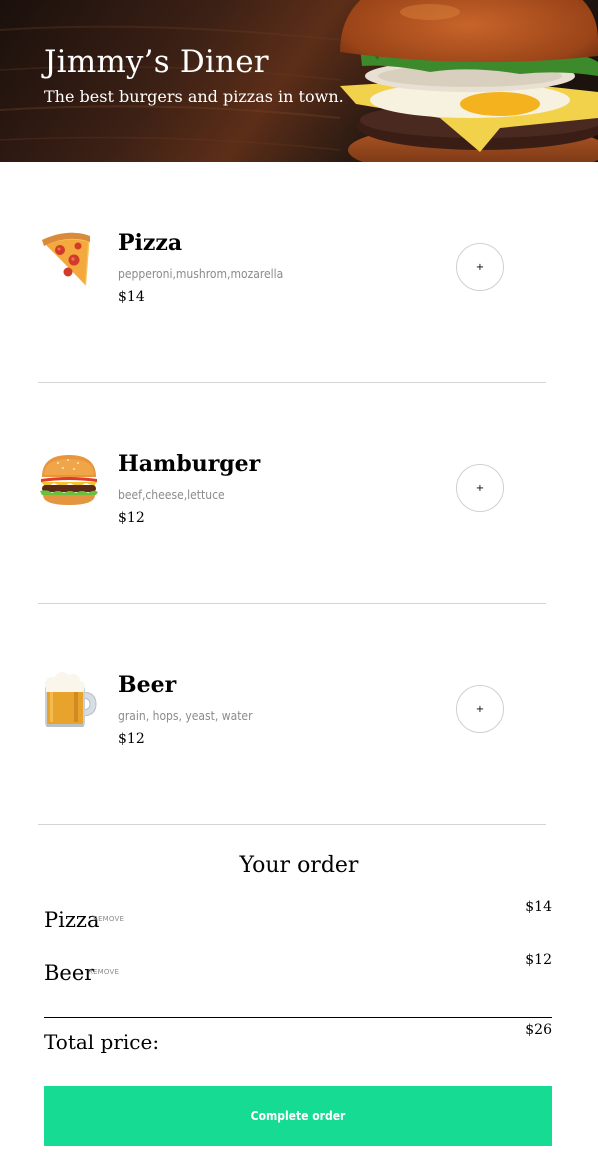 The width and height of the screenshot is (598, 1158). What do you see at coordinates (185, 716) in the screenshot?
I see `item-ingredients: grain, hops, yeast, water` at bounding box center [185, 716].